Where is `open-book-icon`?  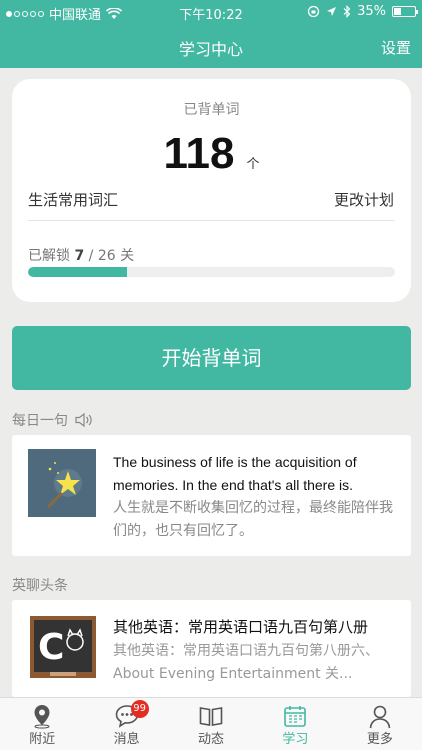
open-book-icon is located at coordinates (211, 716).